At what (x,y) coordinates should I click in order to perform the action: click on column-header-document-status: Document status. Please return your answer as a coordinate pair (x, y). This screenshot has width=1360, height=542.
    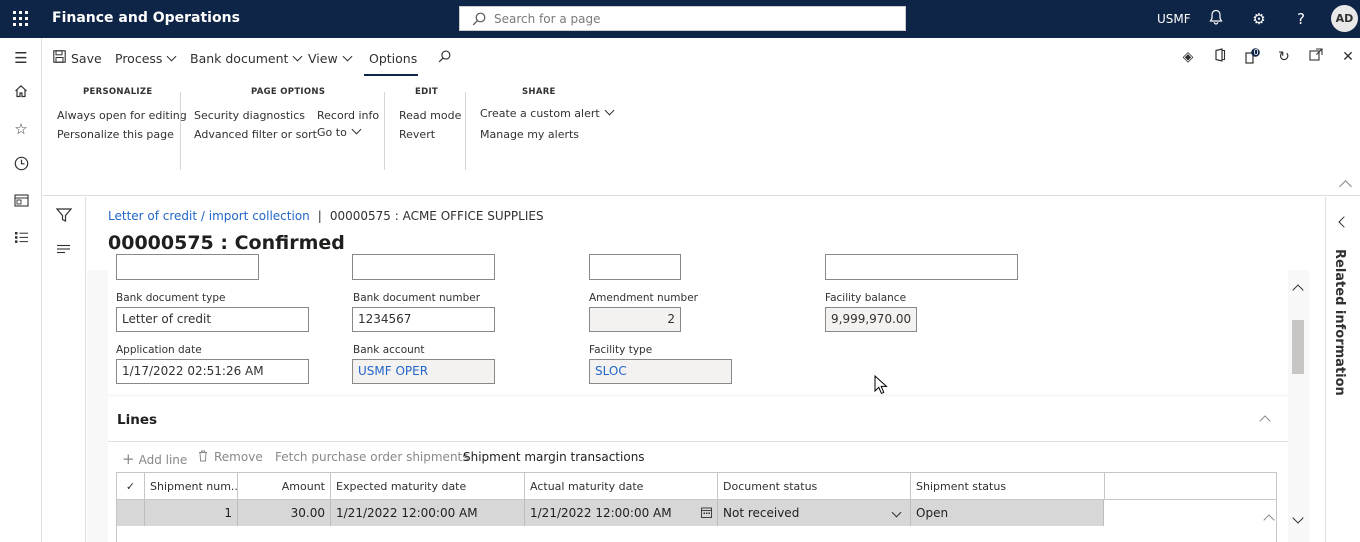
    Looking at the image, I should click on (814, 486).